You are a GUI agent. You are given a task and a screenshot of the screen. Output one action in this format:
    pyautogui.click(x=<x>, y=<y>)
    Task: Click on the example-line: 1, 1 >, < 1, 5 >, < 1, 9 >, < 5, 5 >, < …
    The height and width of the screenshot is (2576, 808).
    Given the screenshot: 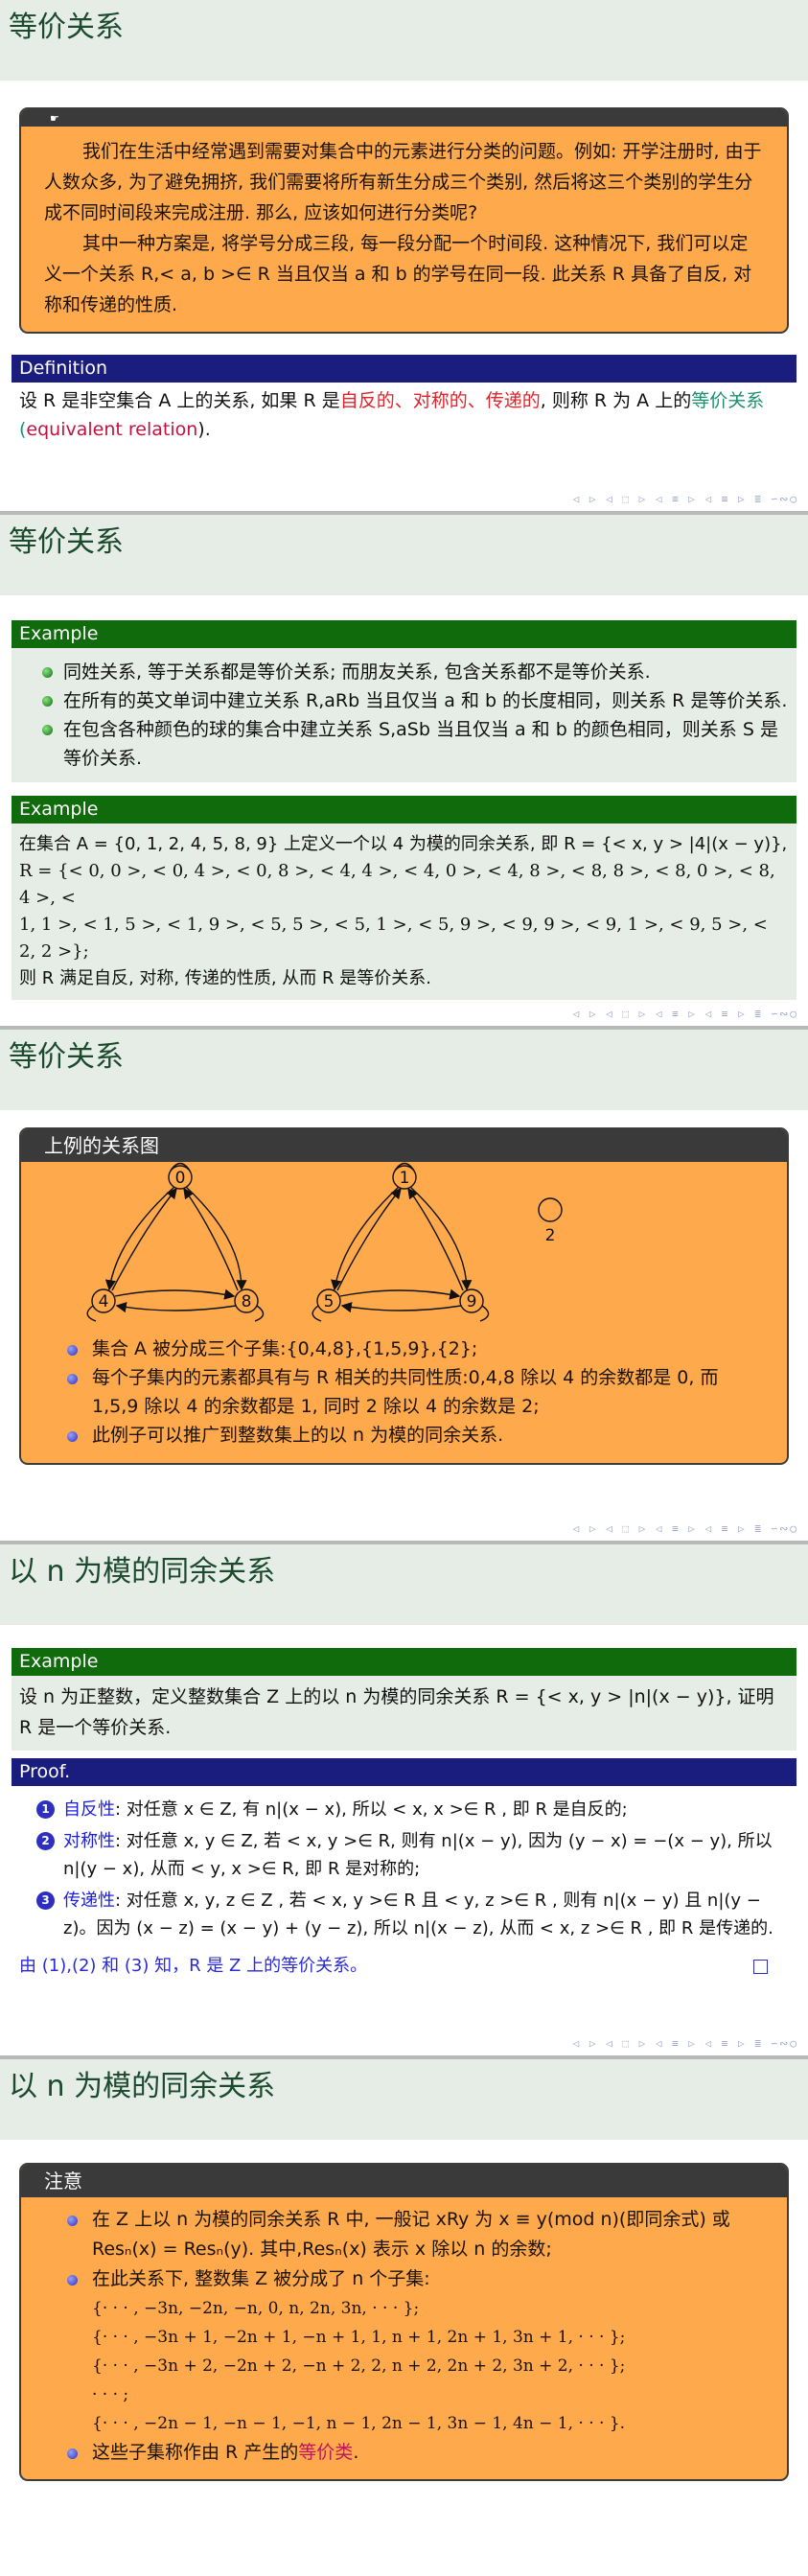 What is the action you would take?
    pyautogui.click(x=393, y=938)
    